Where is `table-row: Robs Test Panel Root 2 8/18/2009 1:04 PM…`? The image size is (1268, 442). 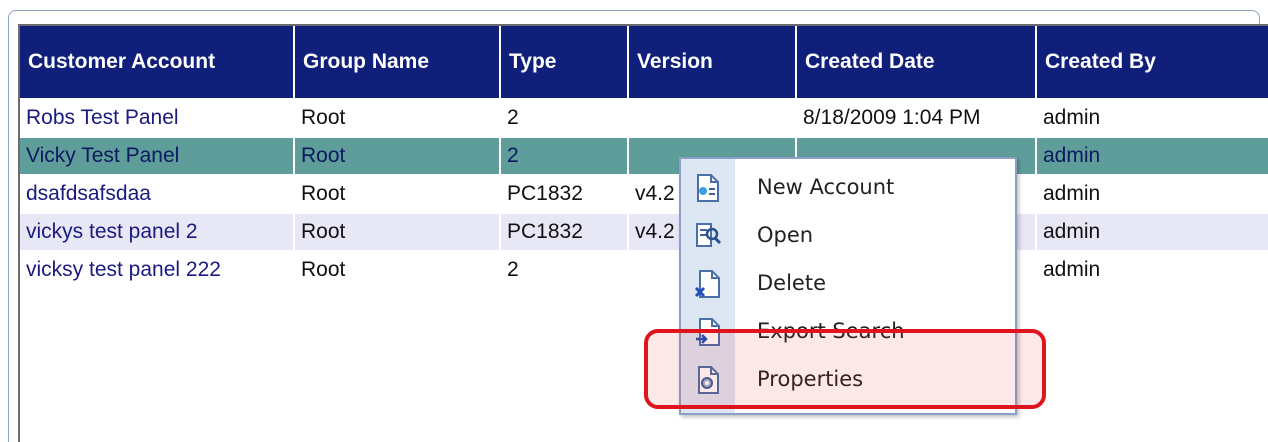
table-row: Robs Test Panel Root 2 8/18/2009 1:04 PM… is located at coordinates (644, 118).